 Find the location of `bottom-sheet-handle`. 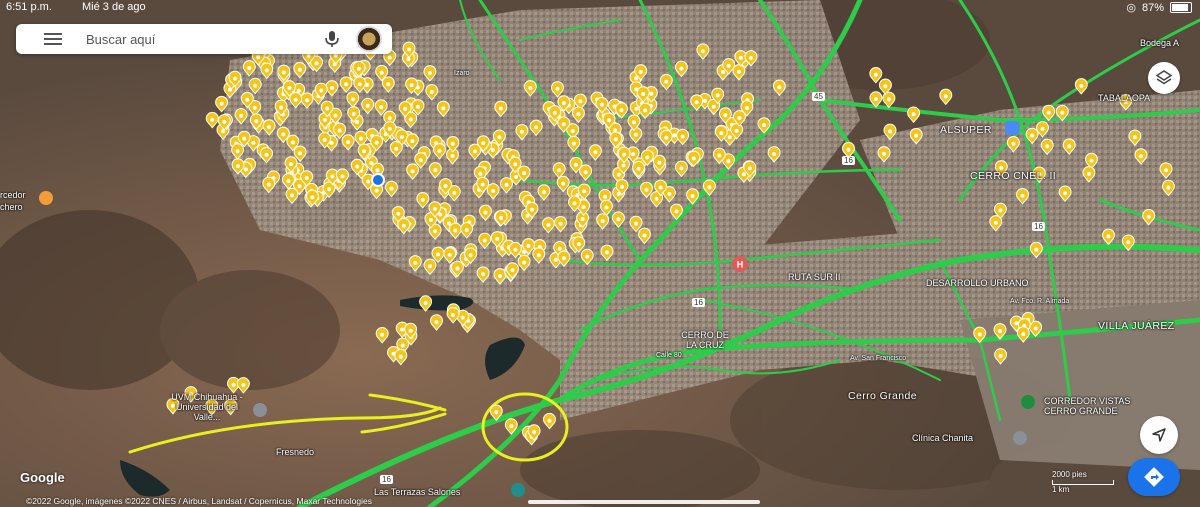

bottom-sheet-handle is located at coordinates (644, 502).